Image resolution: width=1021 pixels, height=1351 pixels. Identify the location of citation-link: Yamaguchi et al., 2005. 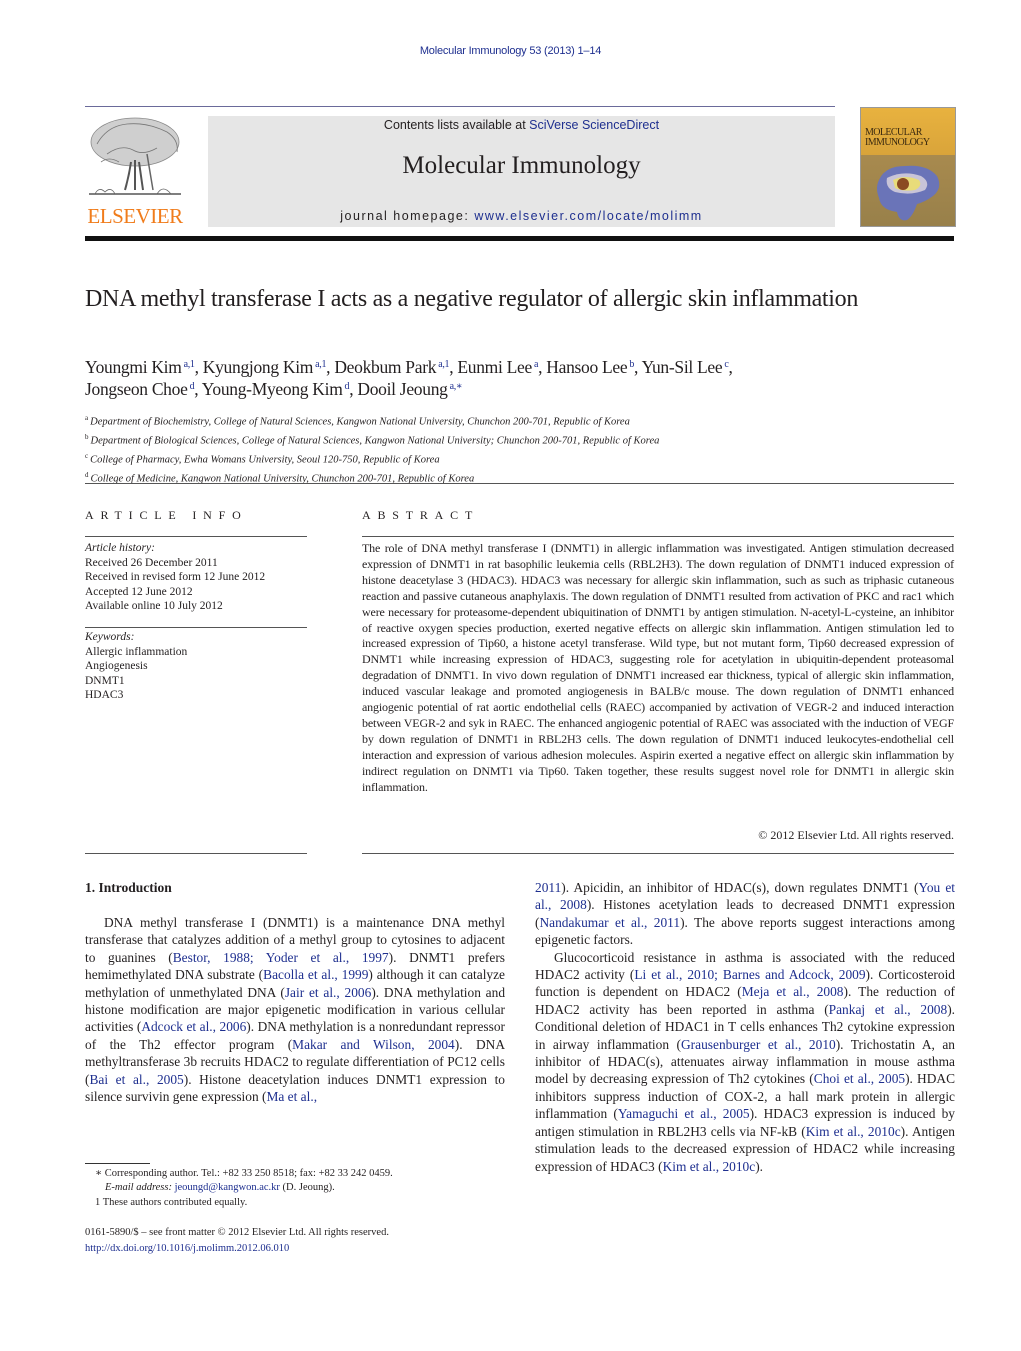
(684, 1113).